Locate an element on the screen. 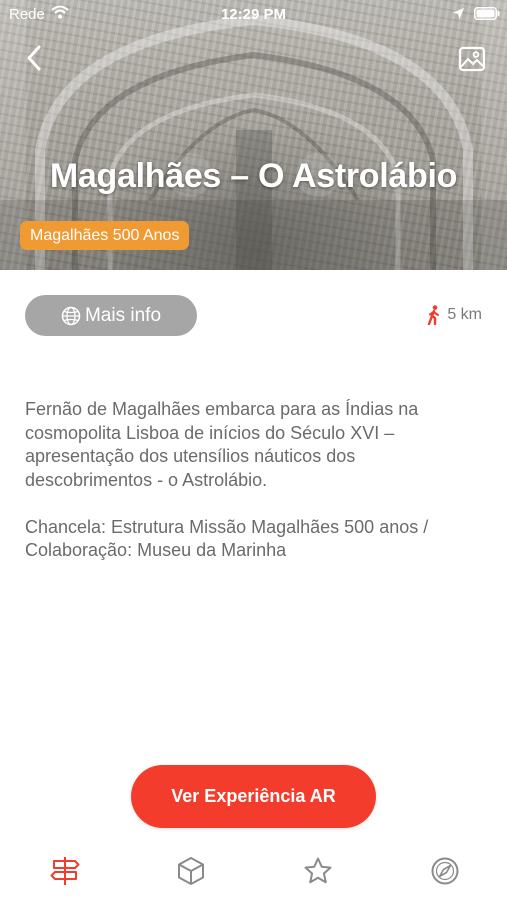 Image resolution: width=507 pixels, height=900 pixels. signpost-icon is located at coordinates (65, 871).